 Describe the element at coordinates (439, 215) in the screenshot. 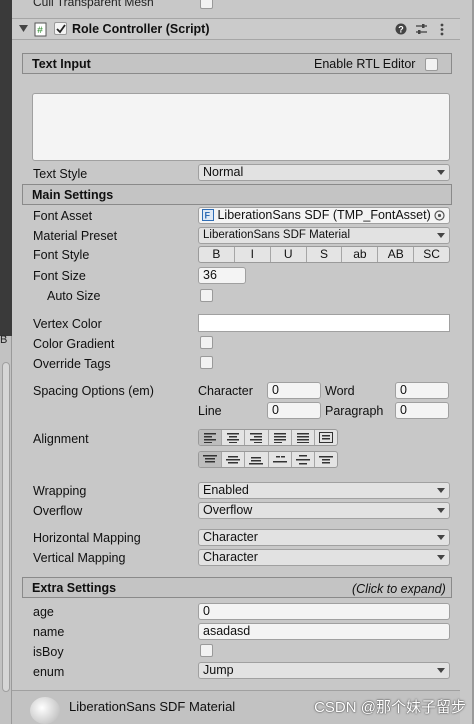

I see `object-picker-icon` at that location.